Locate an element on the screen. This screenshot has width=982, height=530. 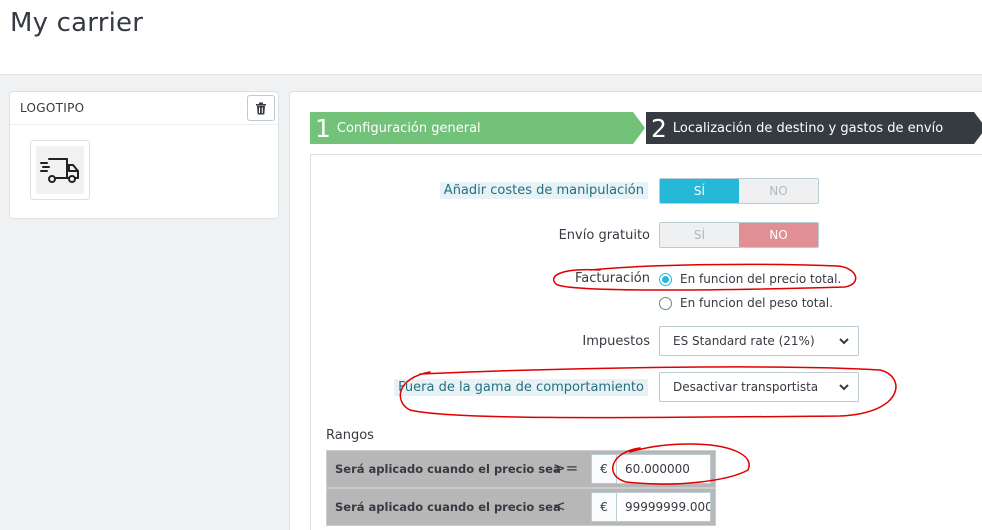
truck-icon is located at coordinates (59, 170).